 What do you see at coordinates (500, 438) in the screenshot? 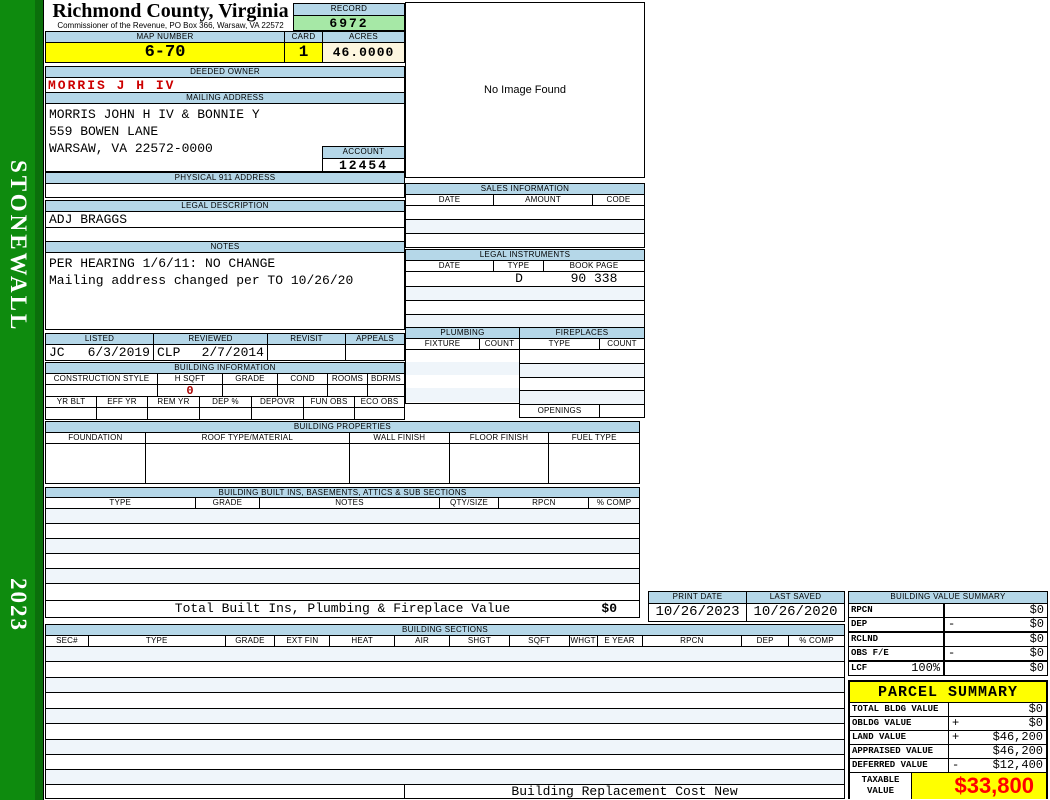
I see `col-floor-finish: FLOOR FINISH` at bounding box center [500, 438].